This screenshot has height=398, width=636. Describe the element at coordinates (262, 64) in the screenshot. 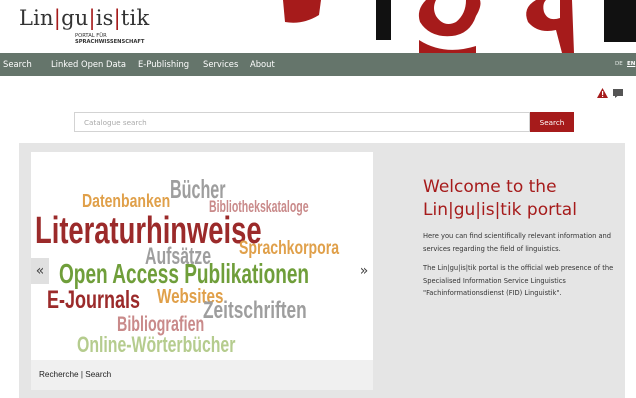

I see `nav-item-about: About` at that location.